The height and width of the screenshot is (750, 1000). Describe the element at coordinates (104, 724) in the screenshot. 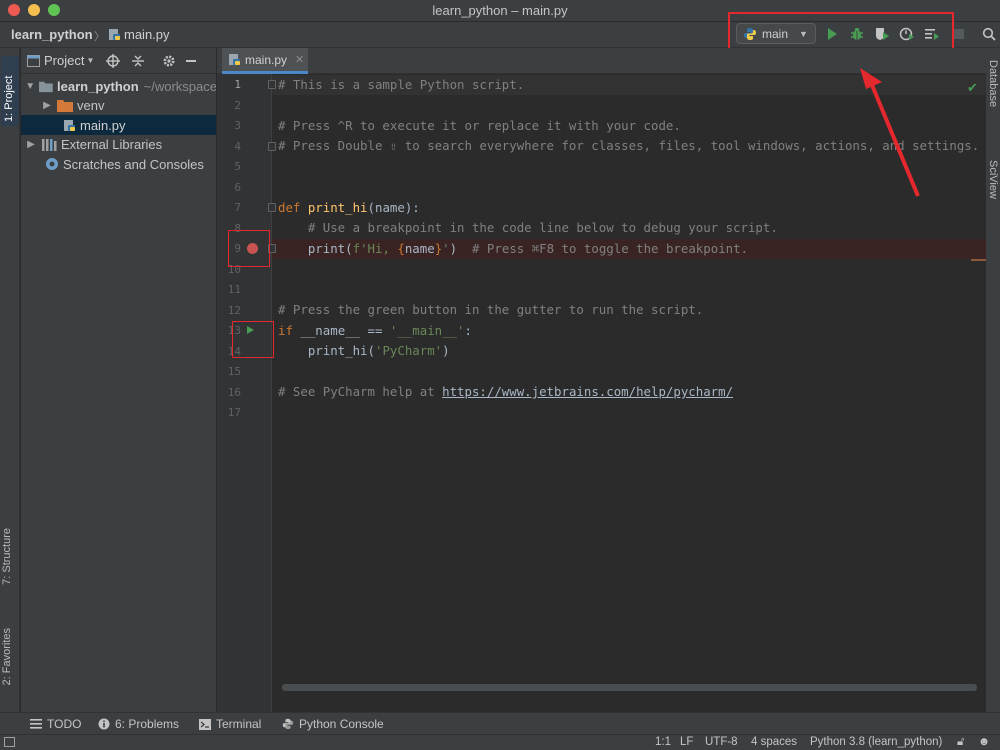

I see `info-icon` at that location.